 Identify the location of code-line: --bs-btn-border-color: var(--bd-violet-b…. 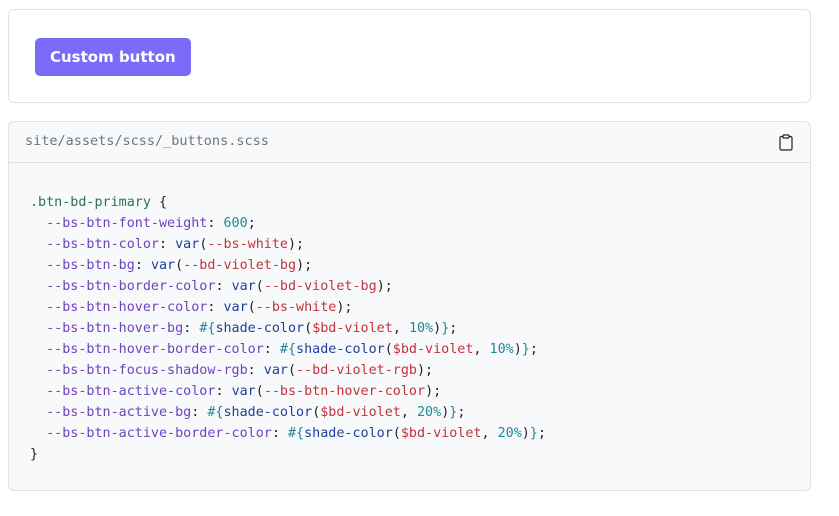
(410, 286).